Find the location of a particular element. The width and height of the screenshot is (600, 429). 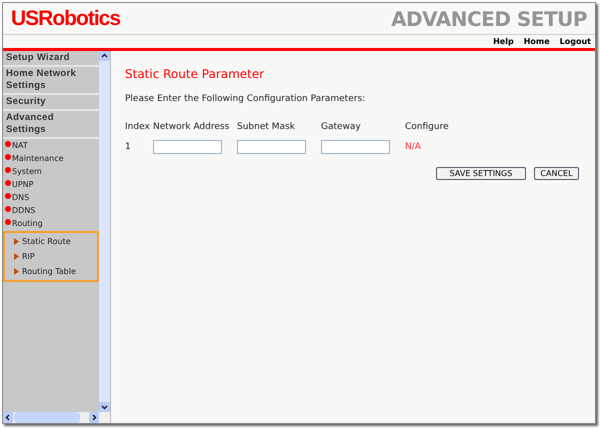

page-title: ADVANCED SETUP is located at coordinates (489, 19).